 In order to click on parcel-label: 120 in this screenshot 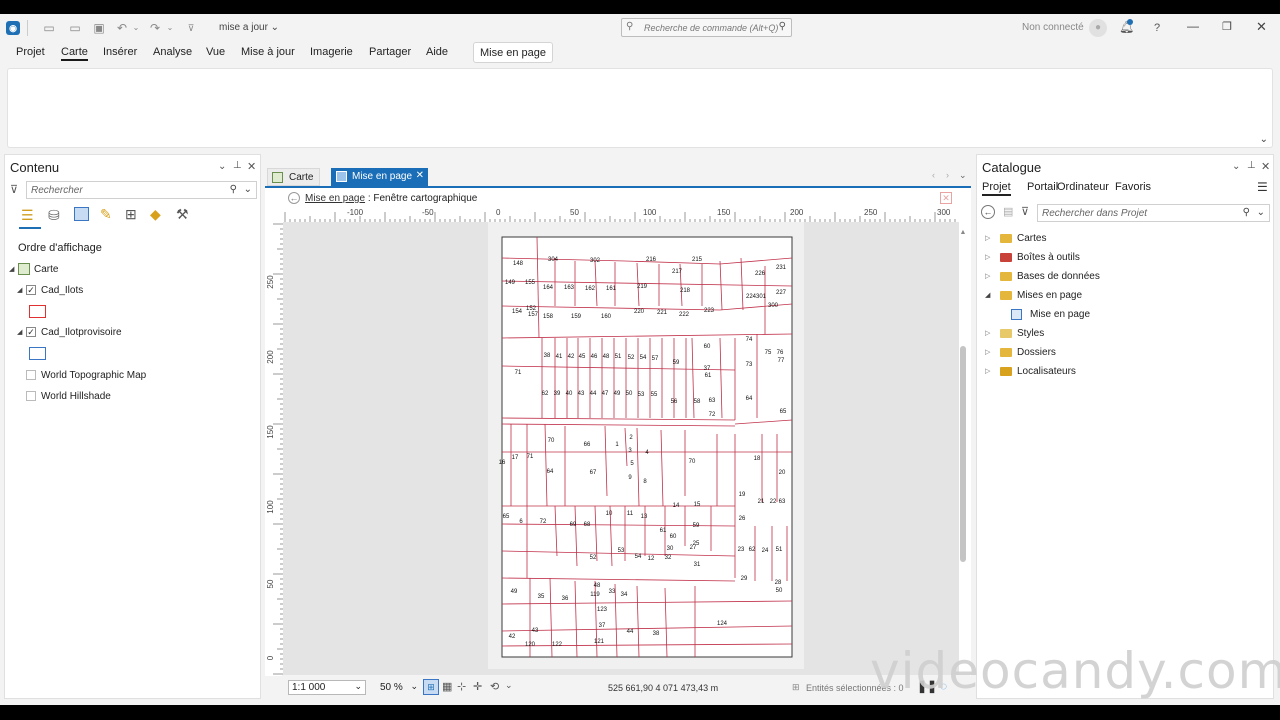, I will do `click(530, 645)`.